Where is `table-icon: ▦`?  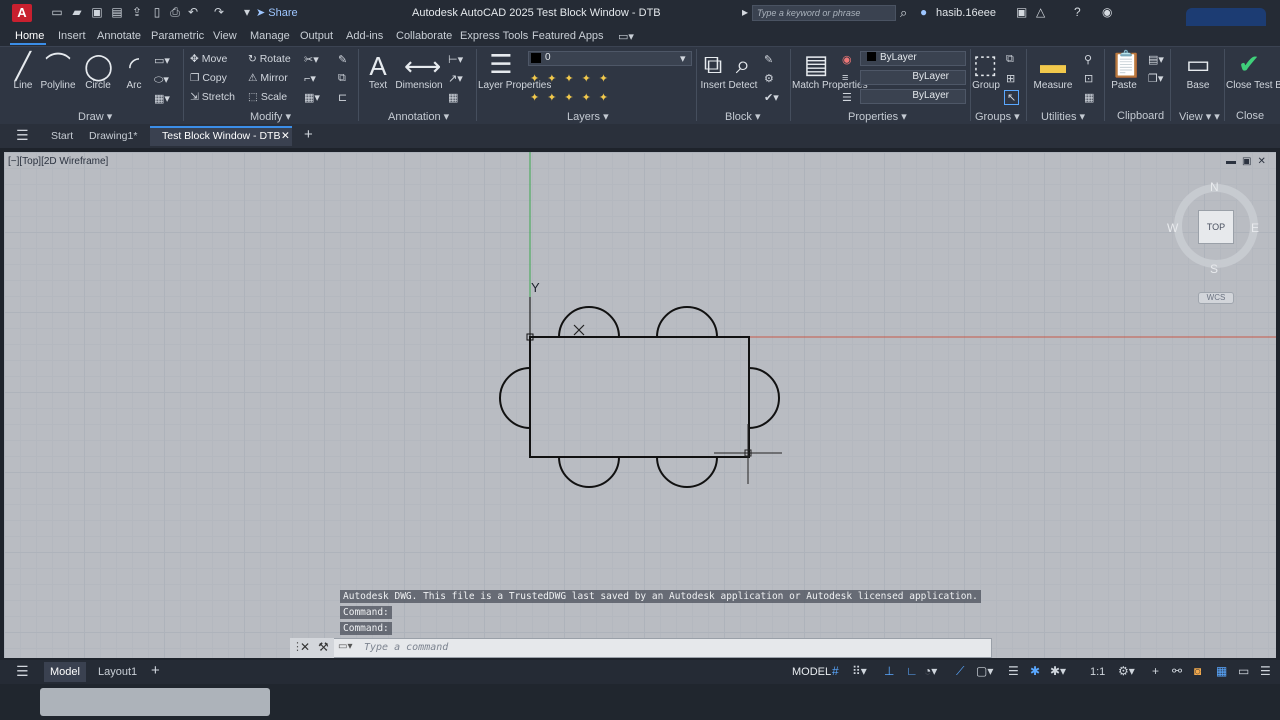
table-icon: ▦ is located at coordinates (453, 97).